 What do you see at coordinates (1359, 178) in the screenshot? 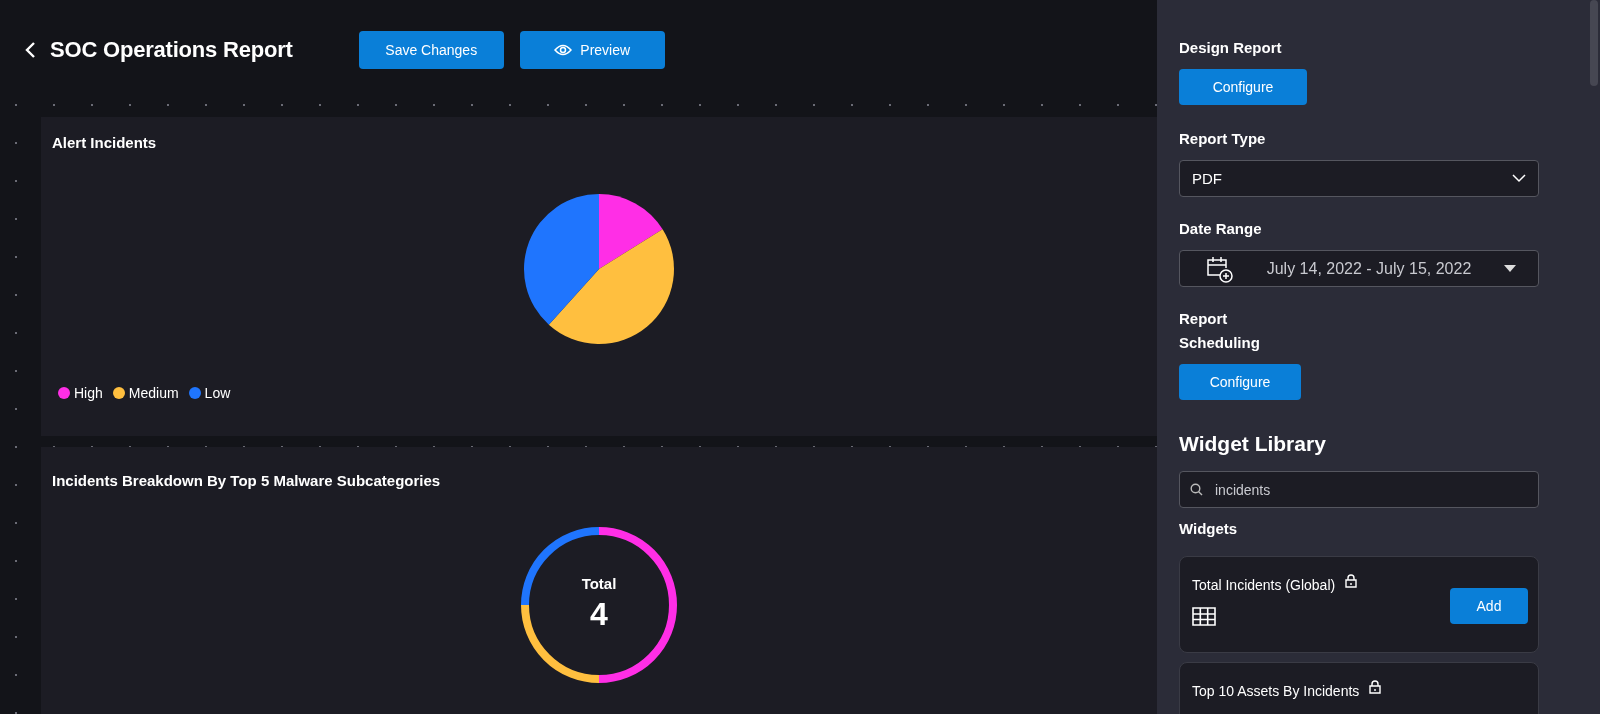
I see `report-type-dropdown: PDF` at bounding box center [1359, 178].